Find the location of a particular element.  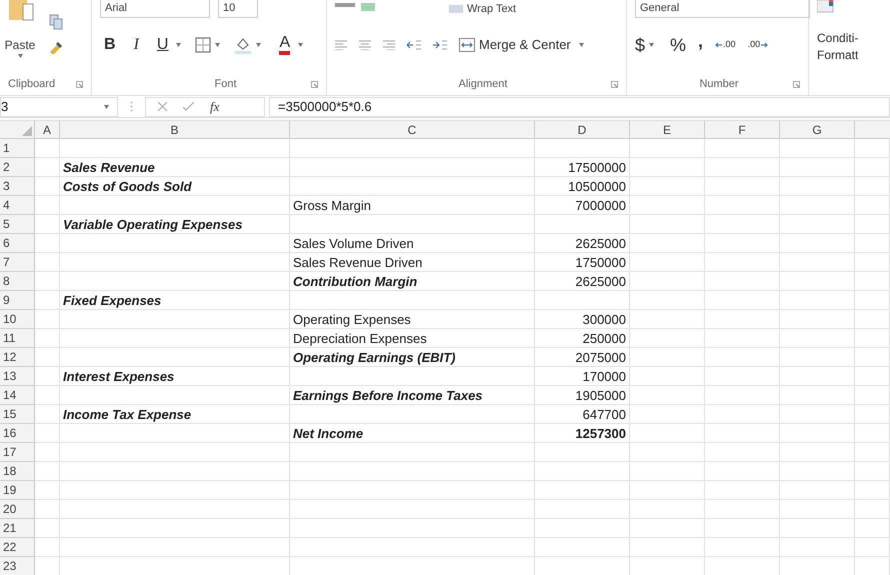

table-cell: 17500000 is located at coordinates (582, 167).